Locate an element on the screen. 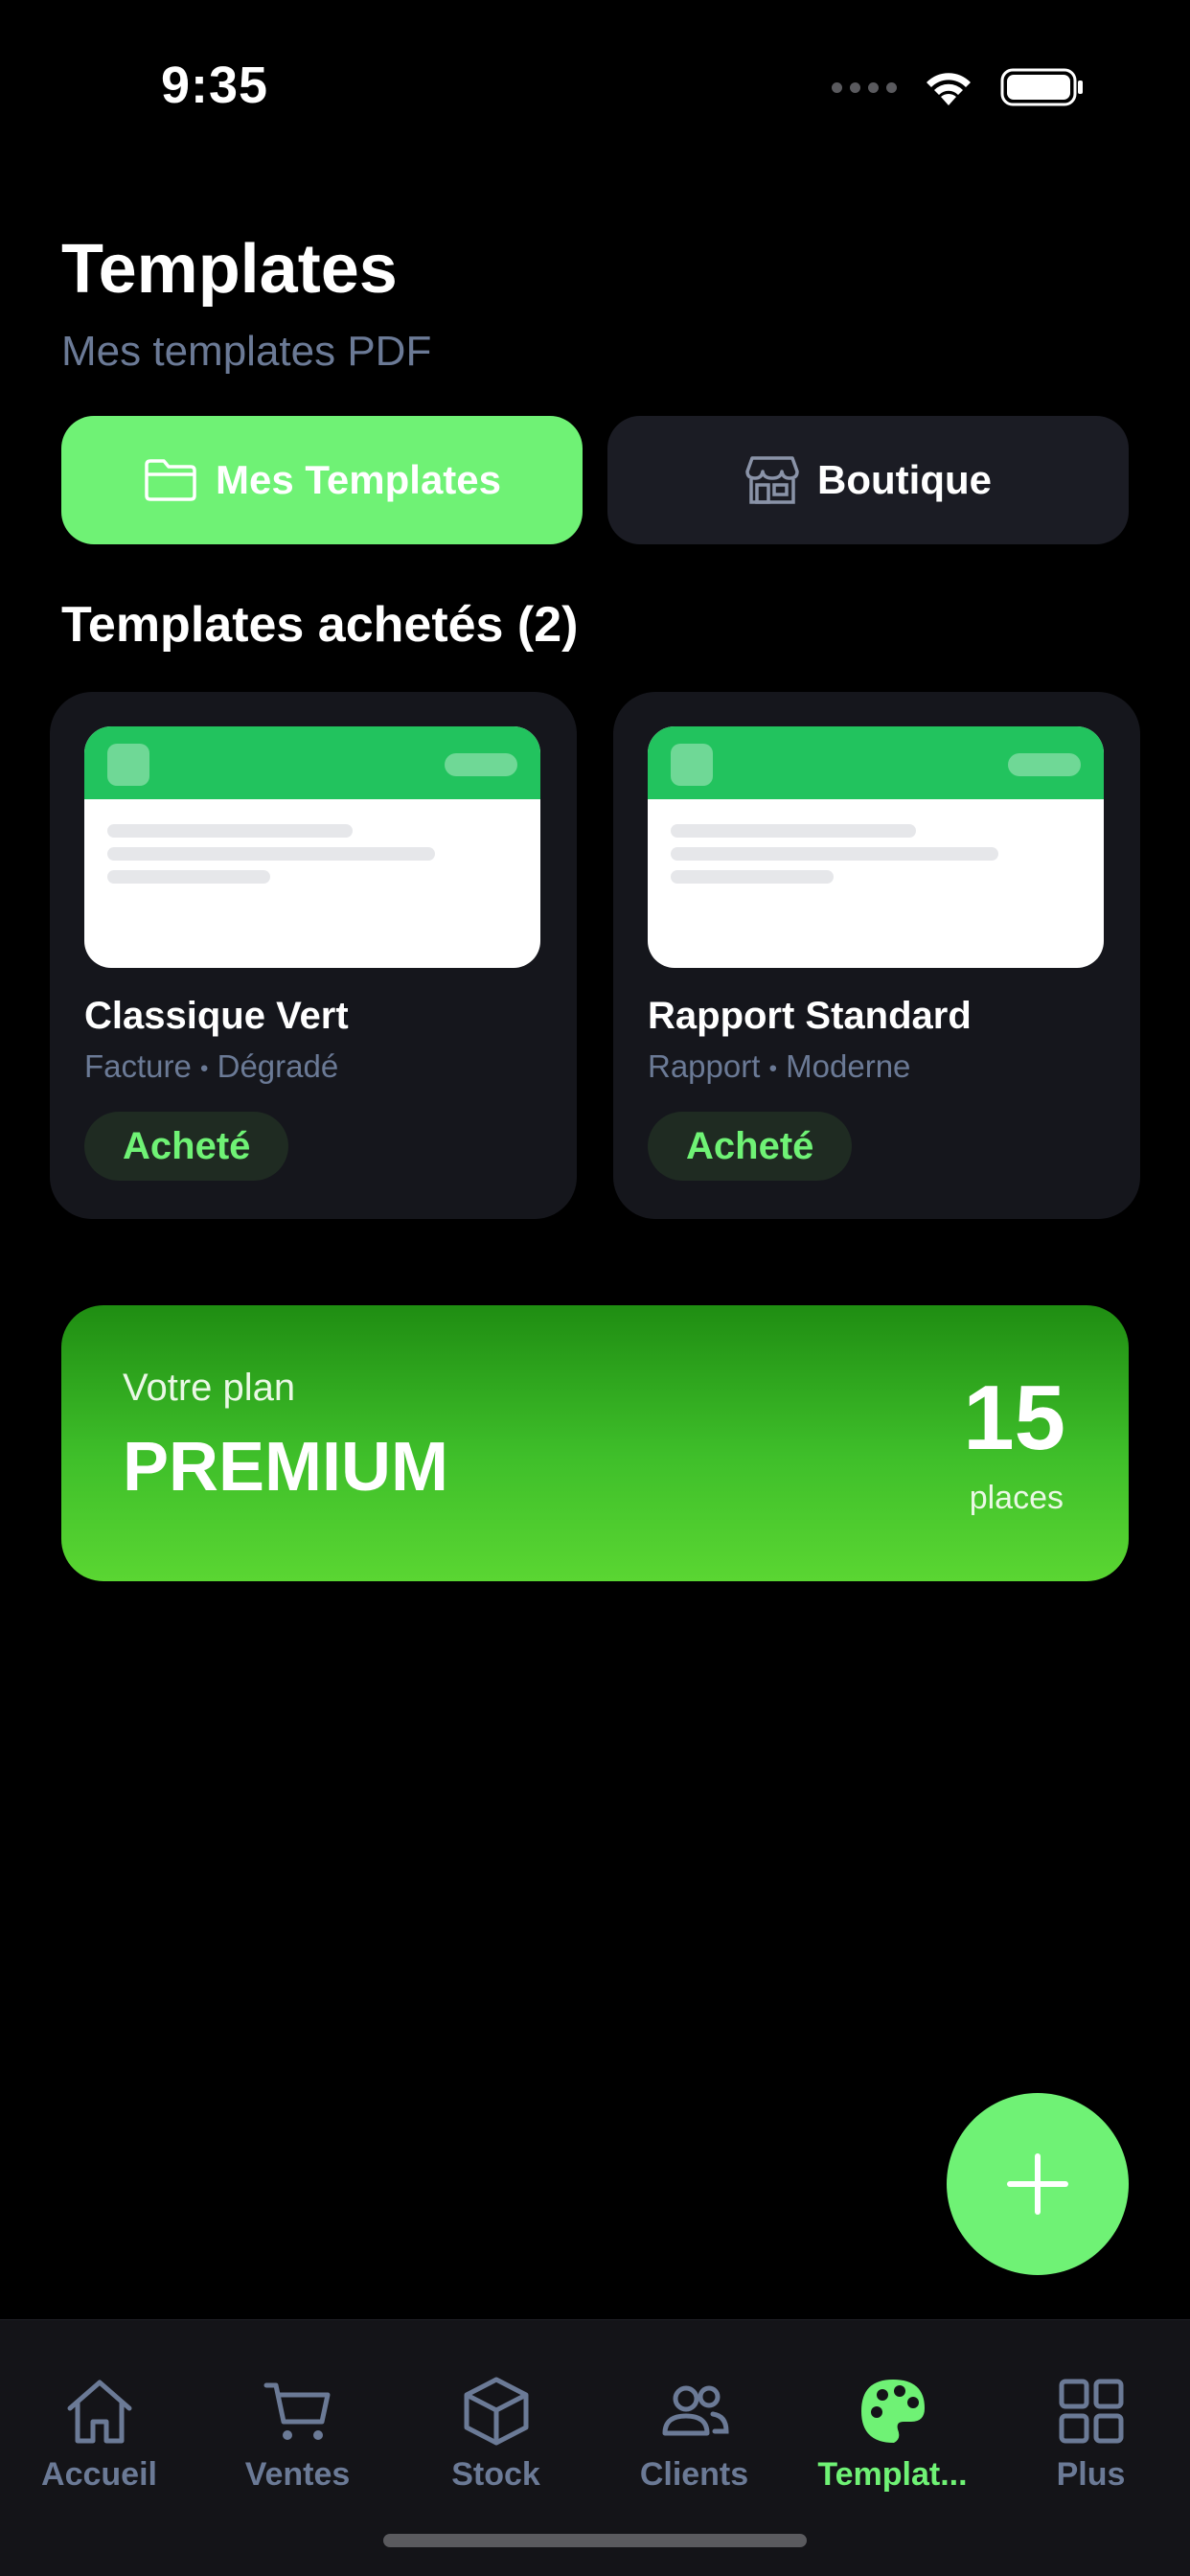 The width and height of the screenshot is (1190, 2576). page-title: Templates is located at coordinates (230, 269).